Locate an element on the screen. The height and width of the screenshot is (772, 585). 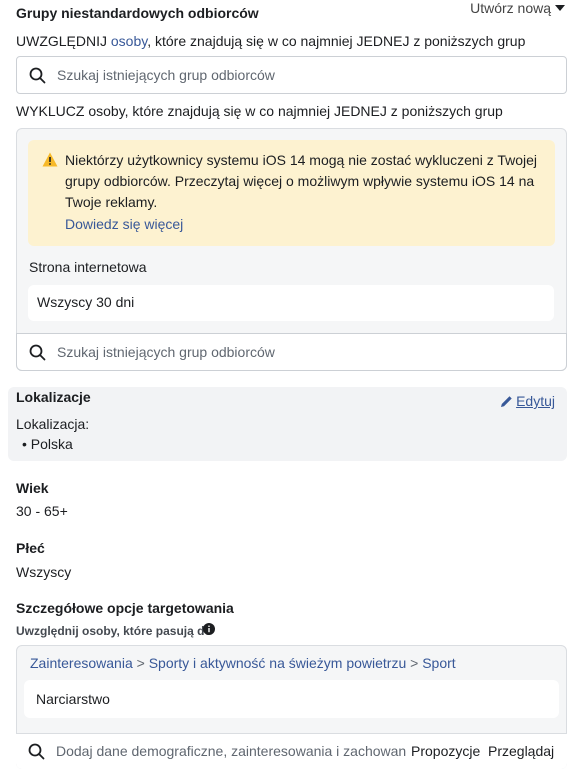
breadcrumb-outdoor-sports: Sporty i aktywność na świeżym powietrzu is located at coordinates (278, 663).